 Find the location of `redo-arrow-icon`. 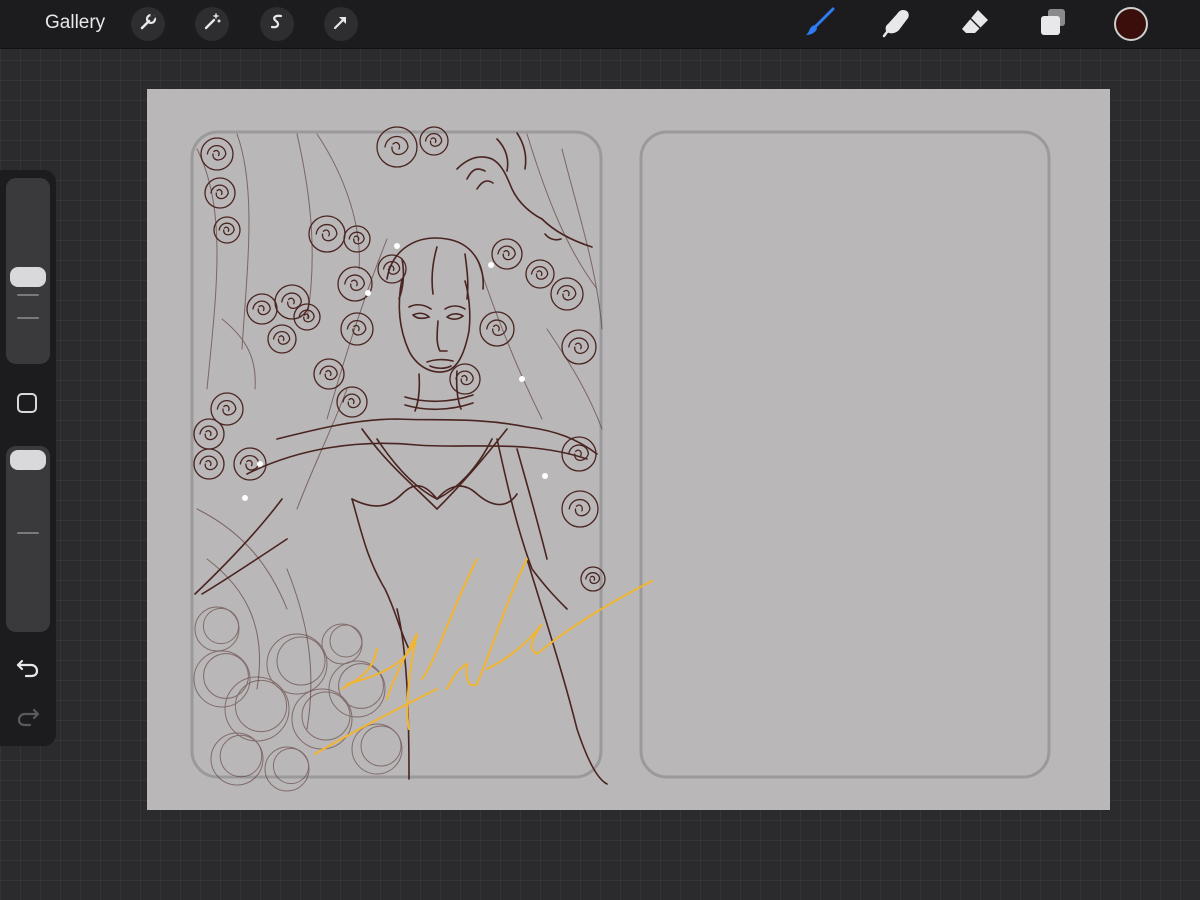

redo-arrow-icon is located at coordinates (28, 717).